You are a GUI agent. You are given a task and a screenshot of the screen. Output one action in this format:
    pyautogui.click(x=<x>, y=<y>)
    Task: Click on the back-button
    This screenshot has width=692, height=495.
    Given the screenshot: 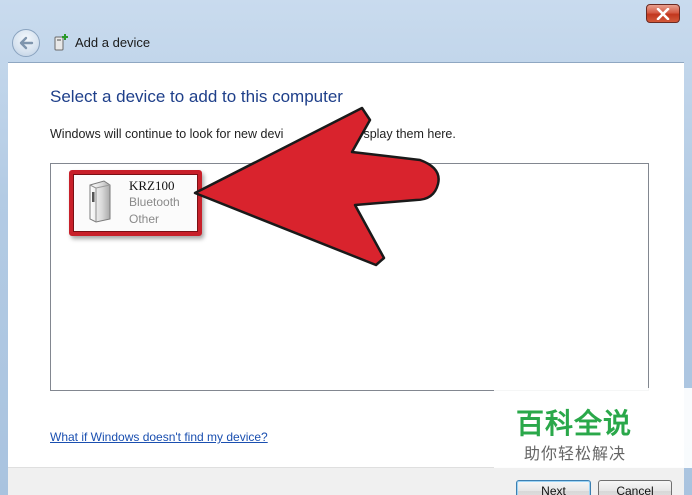 What is the action you would take?
    pyautogui.click(x=26, y=43)
    